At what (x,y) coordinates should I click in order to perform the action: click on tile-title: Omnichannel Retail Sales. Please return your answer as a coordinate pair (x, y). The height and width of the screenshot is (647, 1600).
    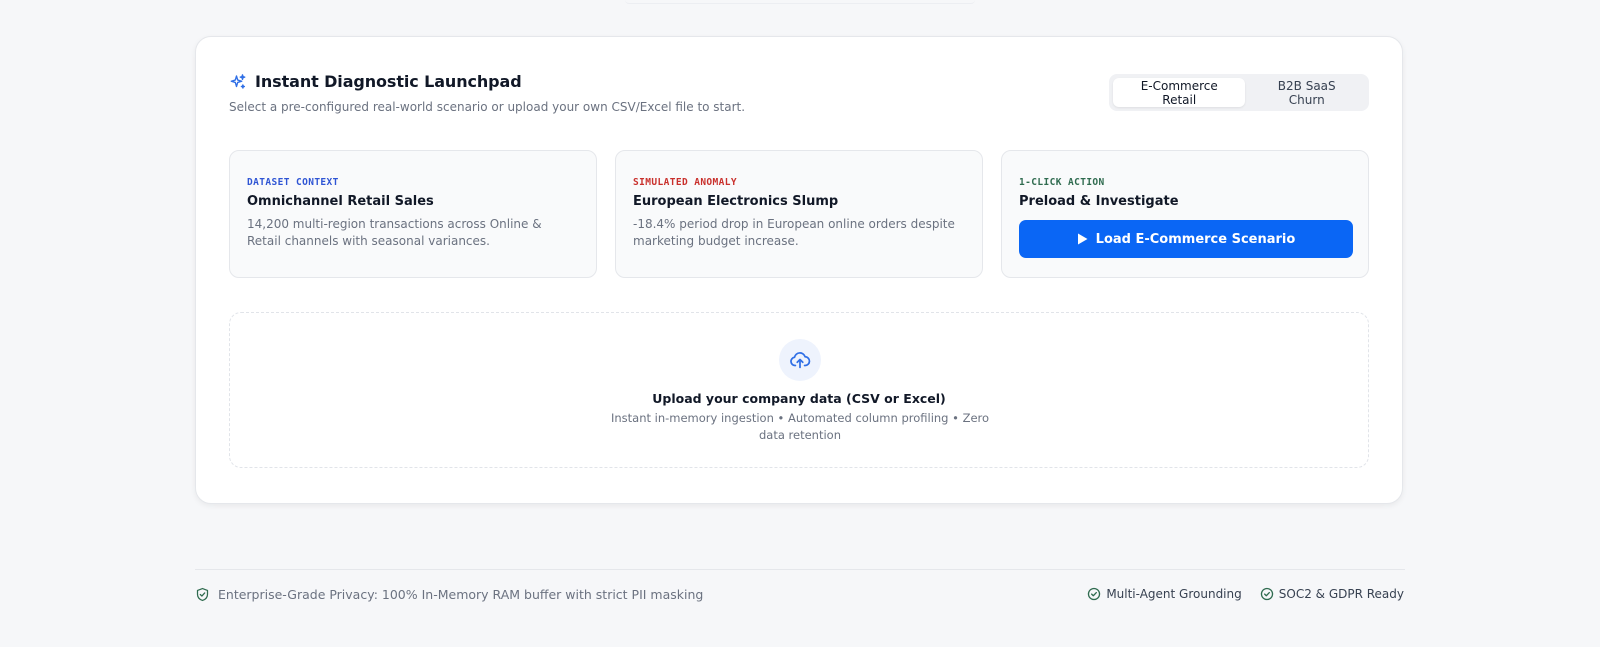
    Looking at the image, I should click on (340, 201).